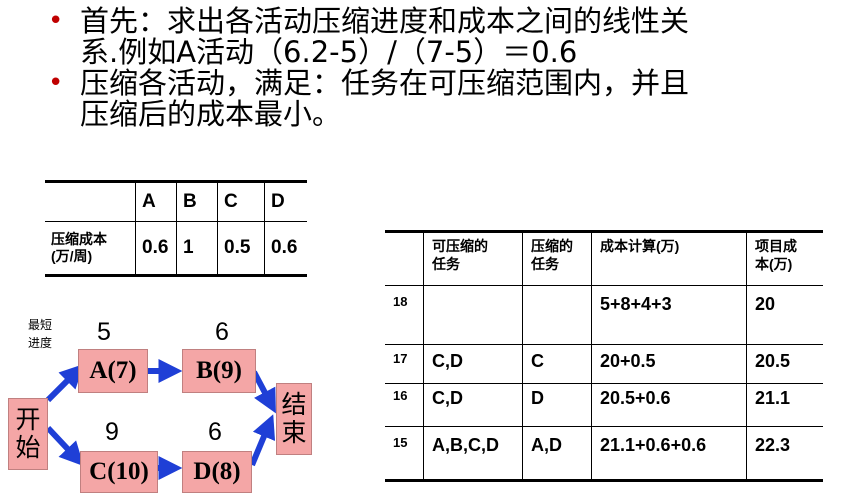  What do you see at coordinates (112, 432) in the screenshot?
I see `duration-c: 9` at bounding box center [112, 432].